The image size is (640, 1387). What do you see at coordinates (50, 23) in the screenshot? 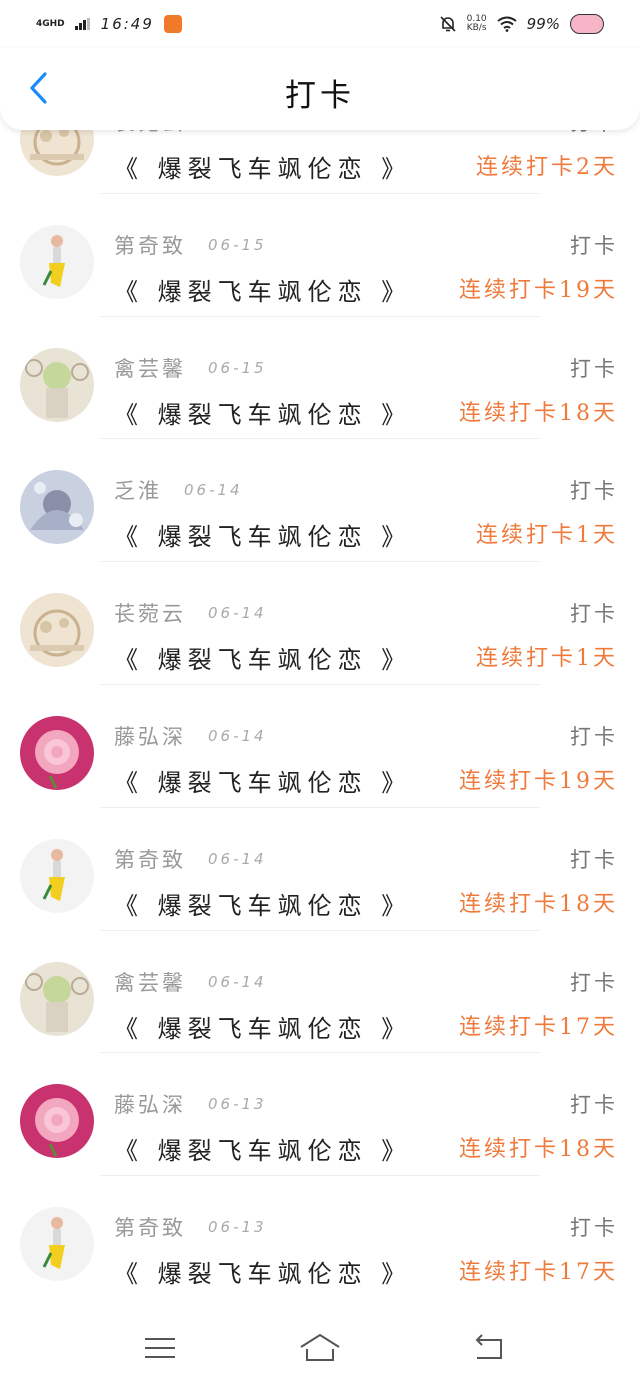
I see `network-indicator: 4GHD` at bounding box center [50, 23].